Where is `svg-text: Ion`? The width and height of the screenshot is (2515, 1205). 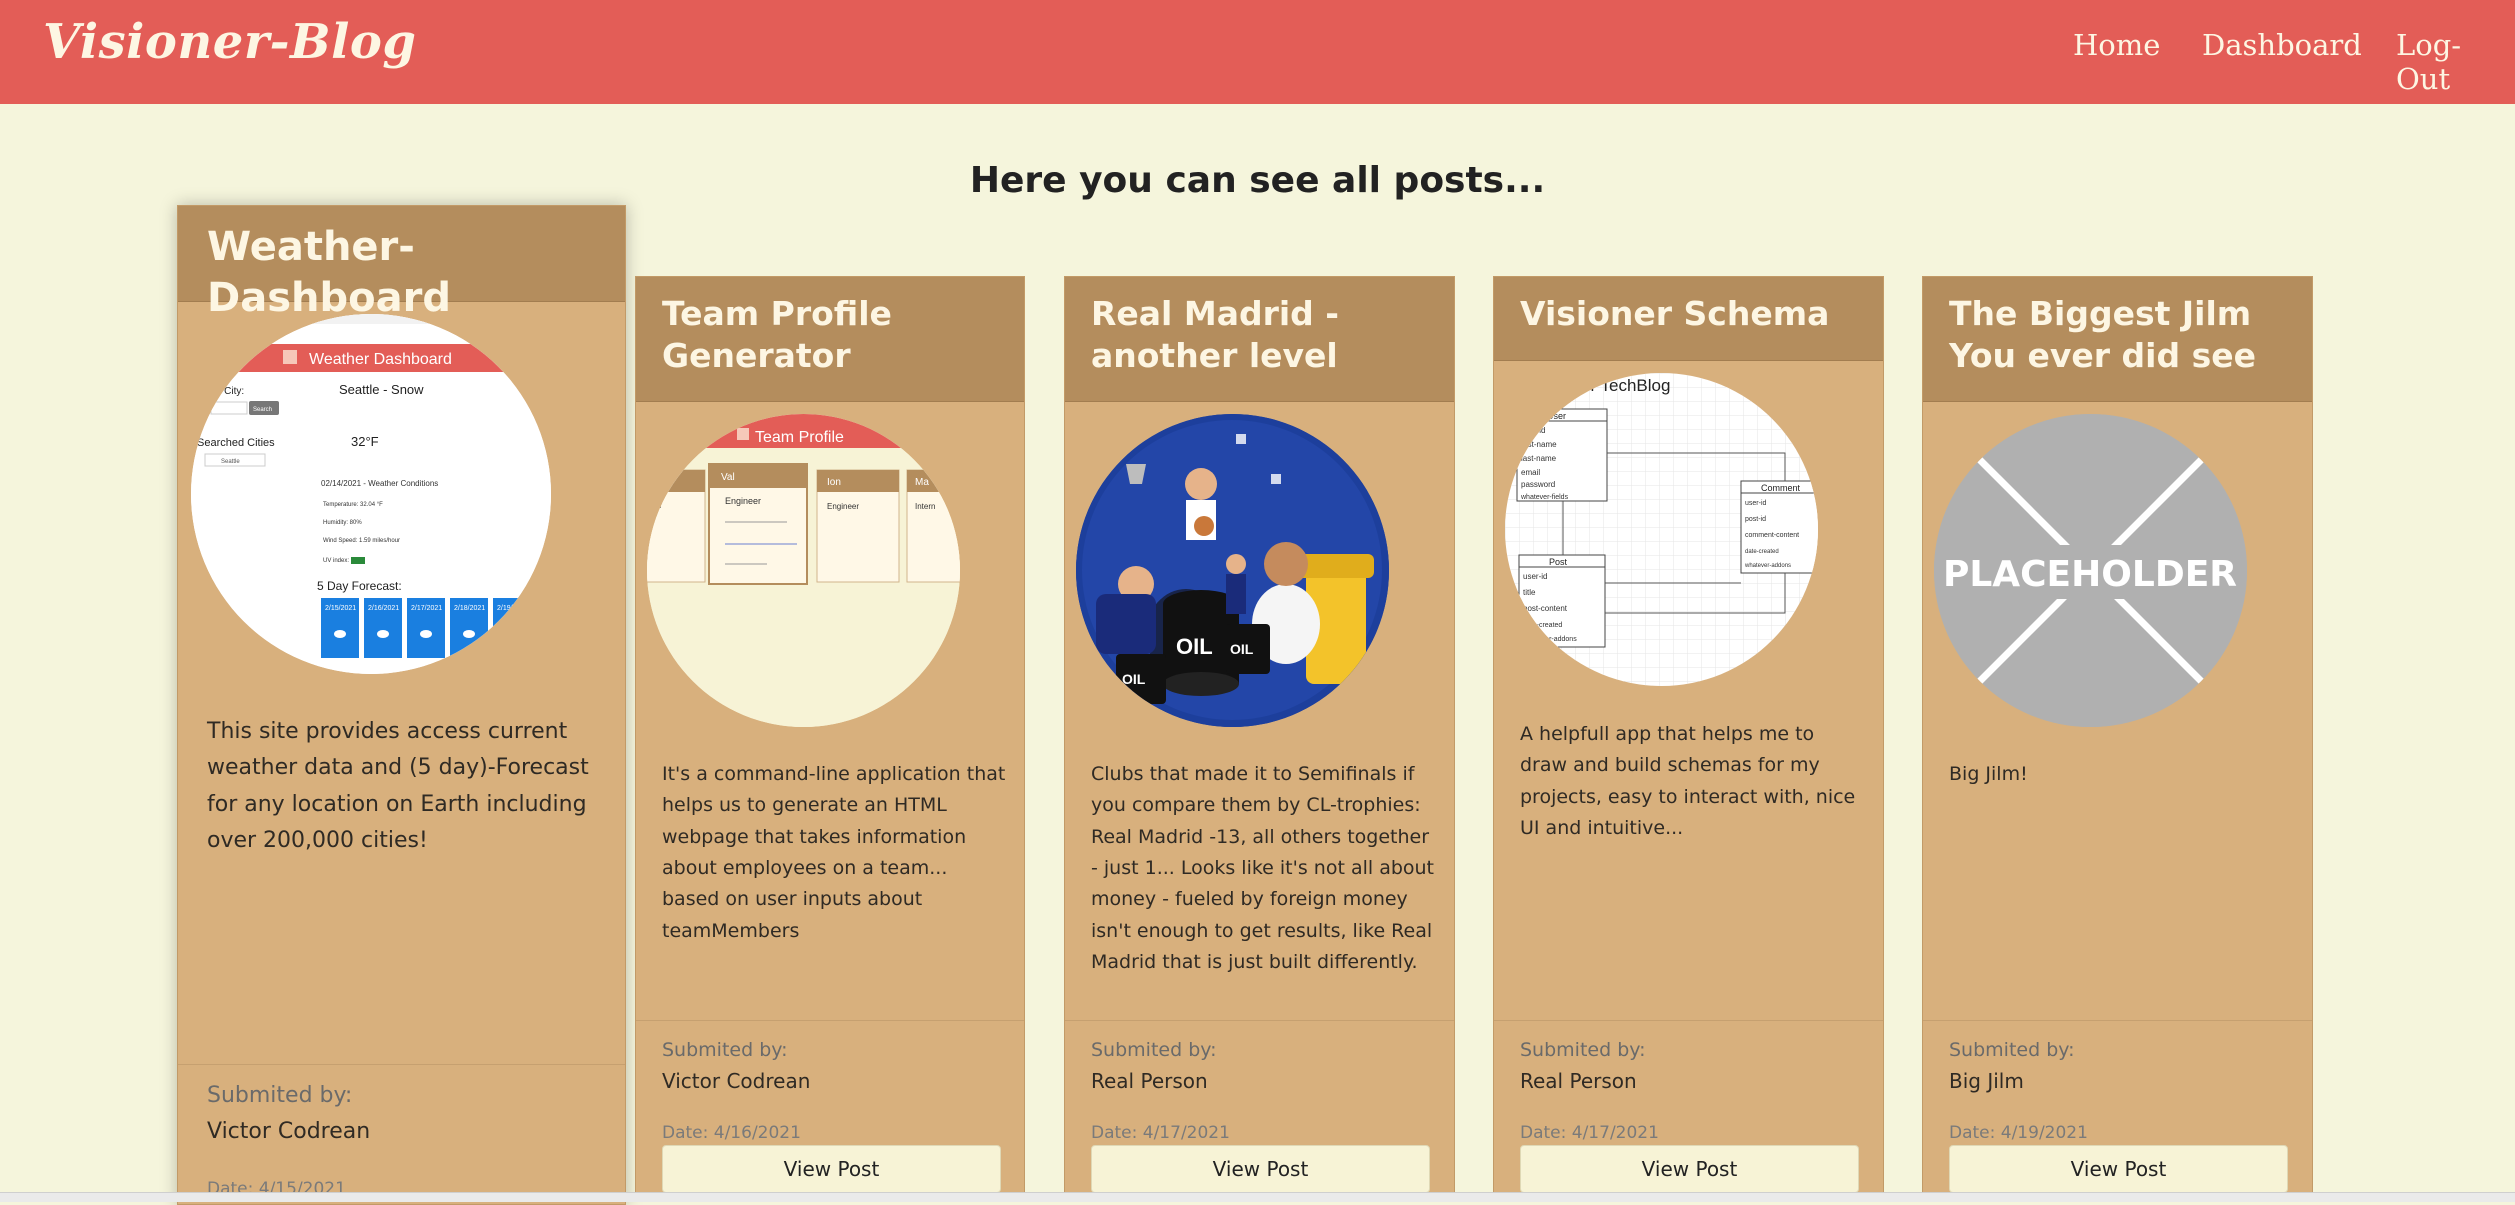
svg-text: Ion is located at coordinates (834, 482).